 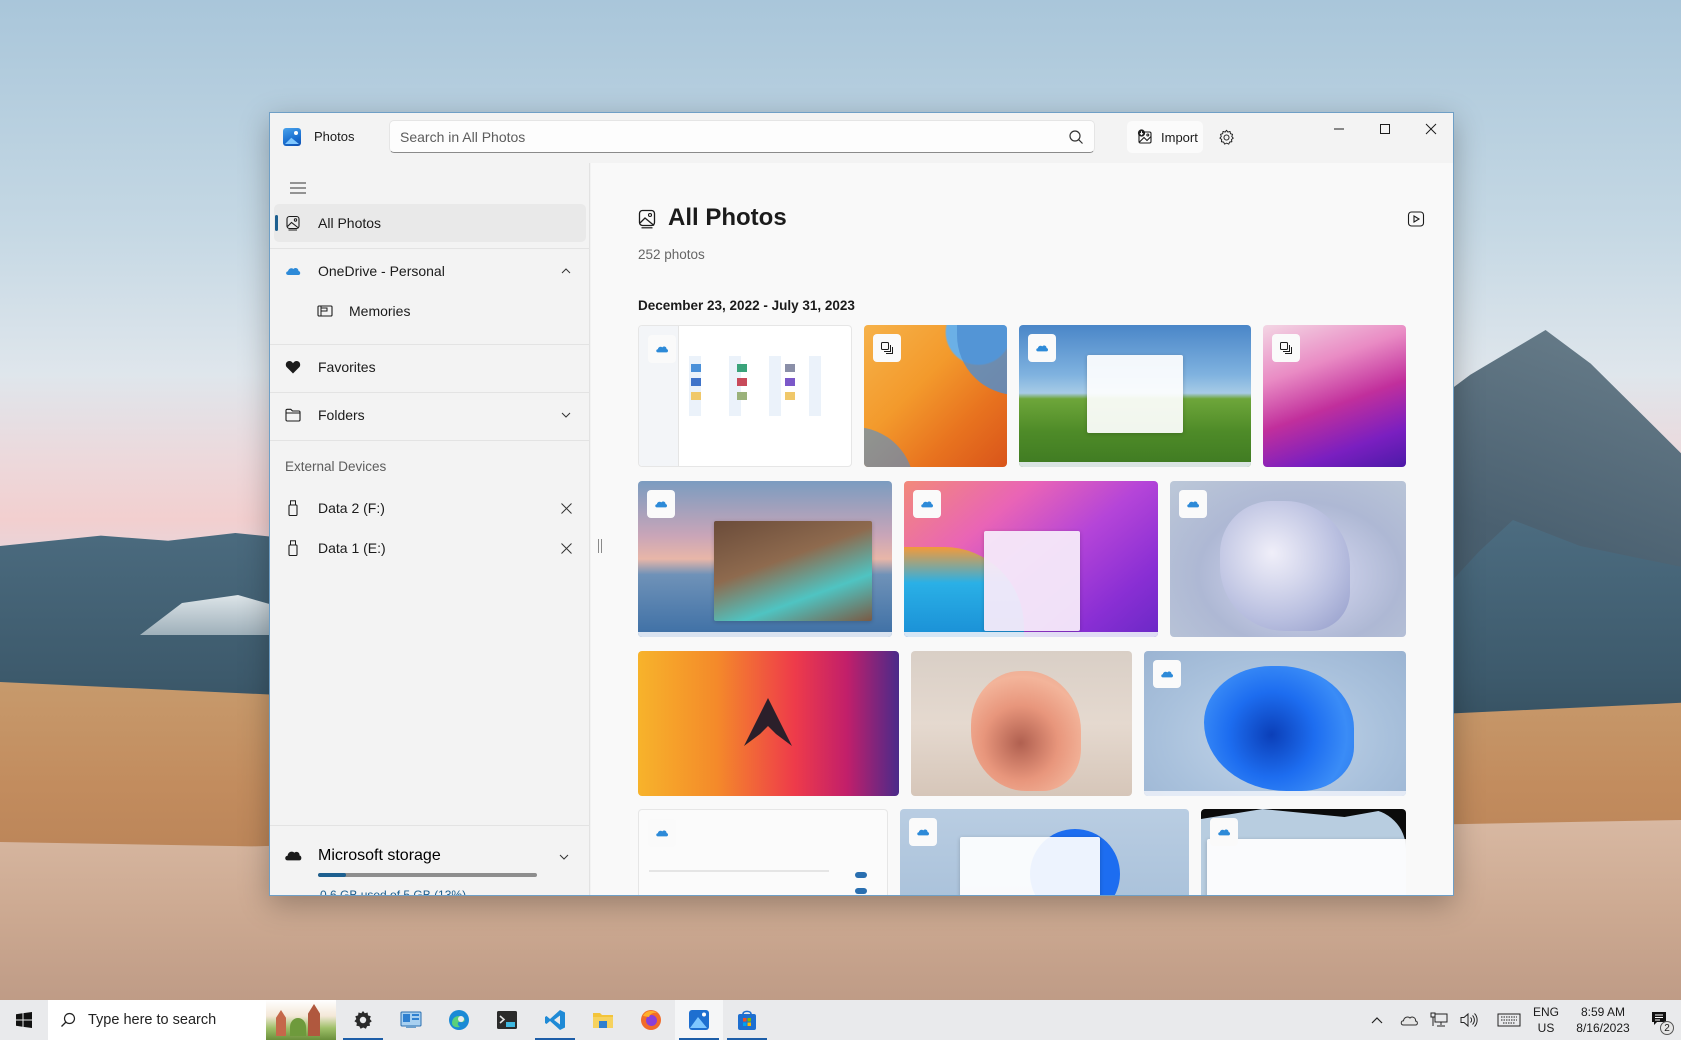 What do you see at coordinates (351, 508) in the screenshot?
I see `sidebar-item-label: Data 2 (F:)` at bounding box center [351, 508].